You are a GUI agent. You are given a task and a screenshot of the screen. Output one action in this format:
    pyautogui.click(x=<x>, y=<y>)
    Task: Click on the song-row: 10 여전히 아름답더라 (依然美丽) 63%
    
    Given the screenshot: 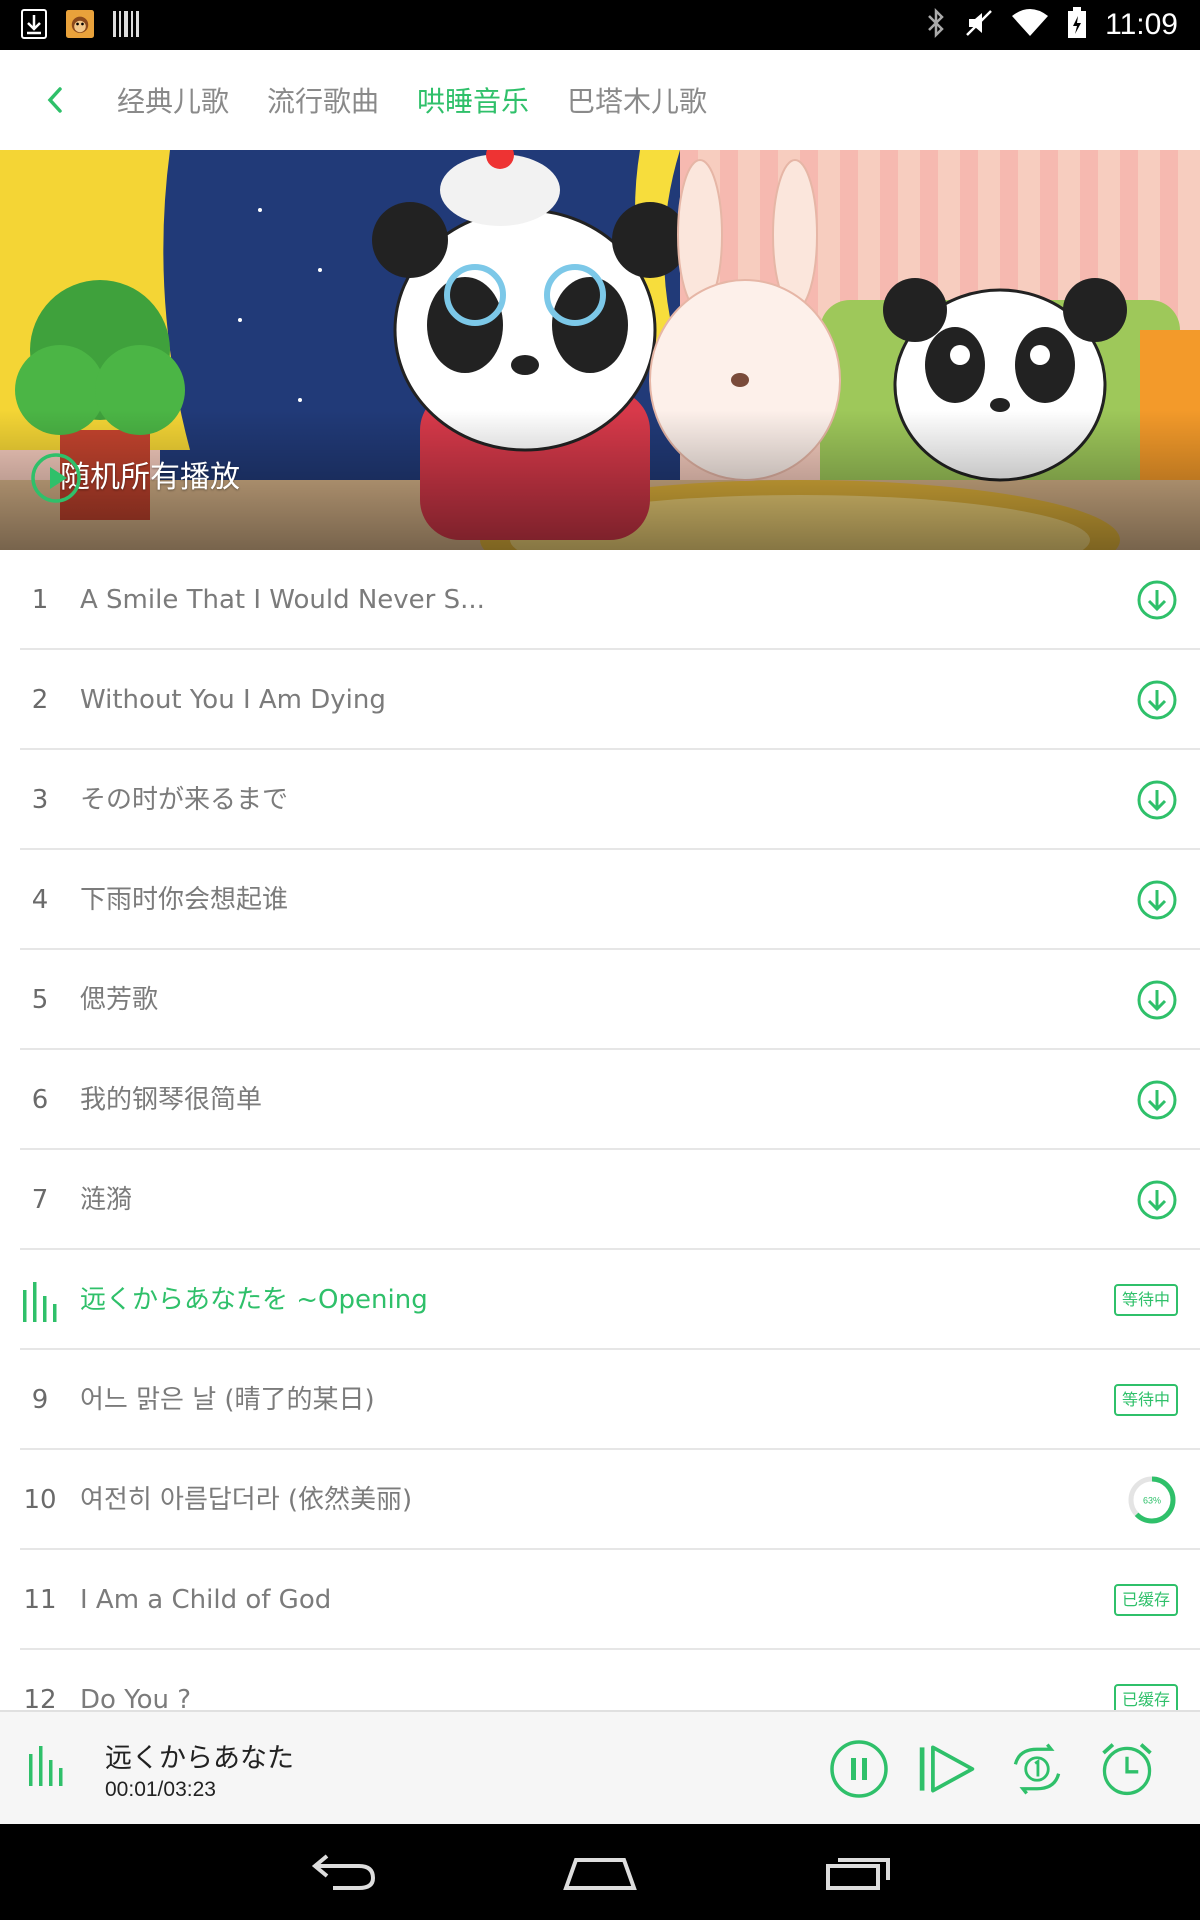 What is the action you would take?
    pyautogui.click(x=610, y=1500)
    